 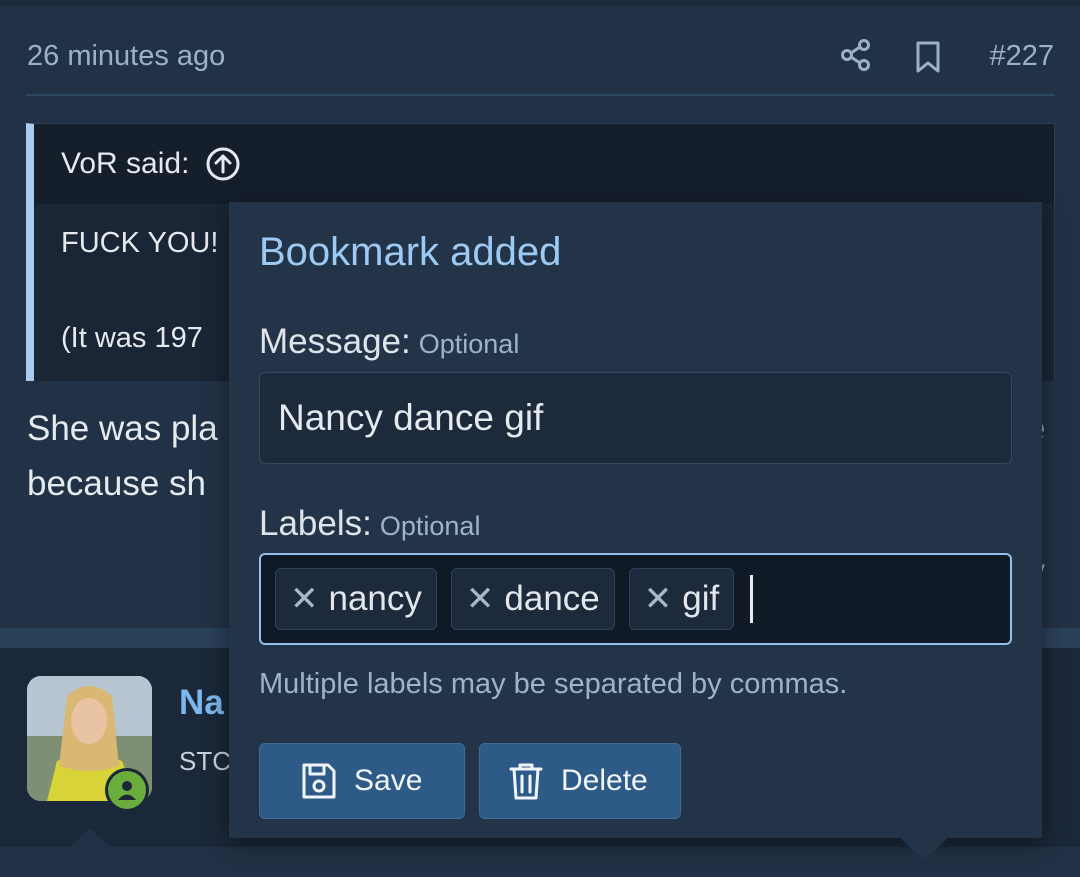 I want to click on avatar-notch, so click(x=90, y=837).